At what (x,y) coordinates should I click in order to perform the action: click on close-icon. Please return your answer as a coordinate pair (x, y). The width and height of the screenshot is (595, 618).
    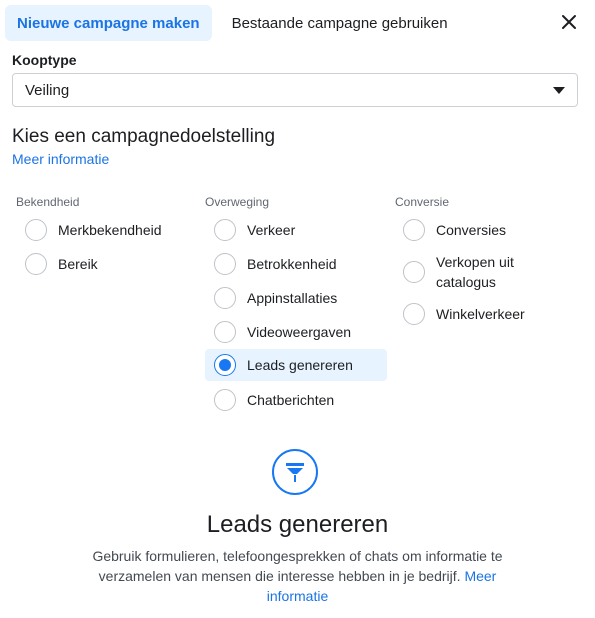
    Looking at the image, I should click on (569, 22).